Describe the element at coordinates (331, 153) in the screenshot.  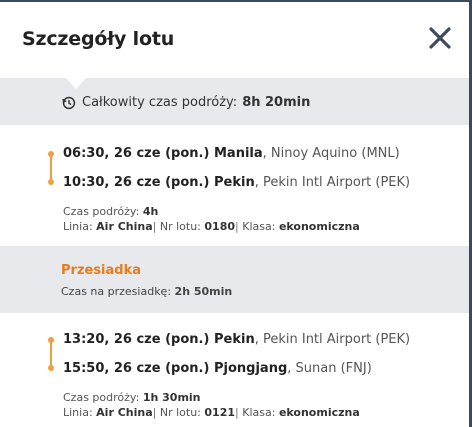
I see `departure-airport: , Ninoy Aquino (MNL)` at that location.